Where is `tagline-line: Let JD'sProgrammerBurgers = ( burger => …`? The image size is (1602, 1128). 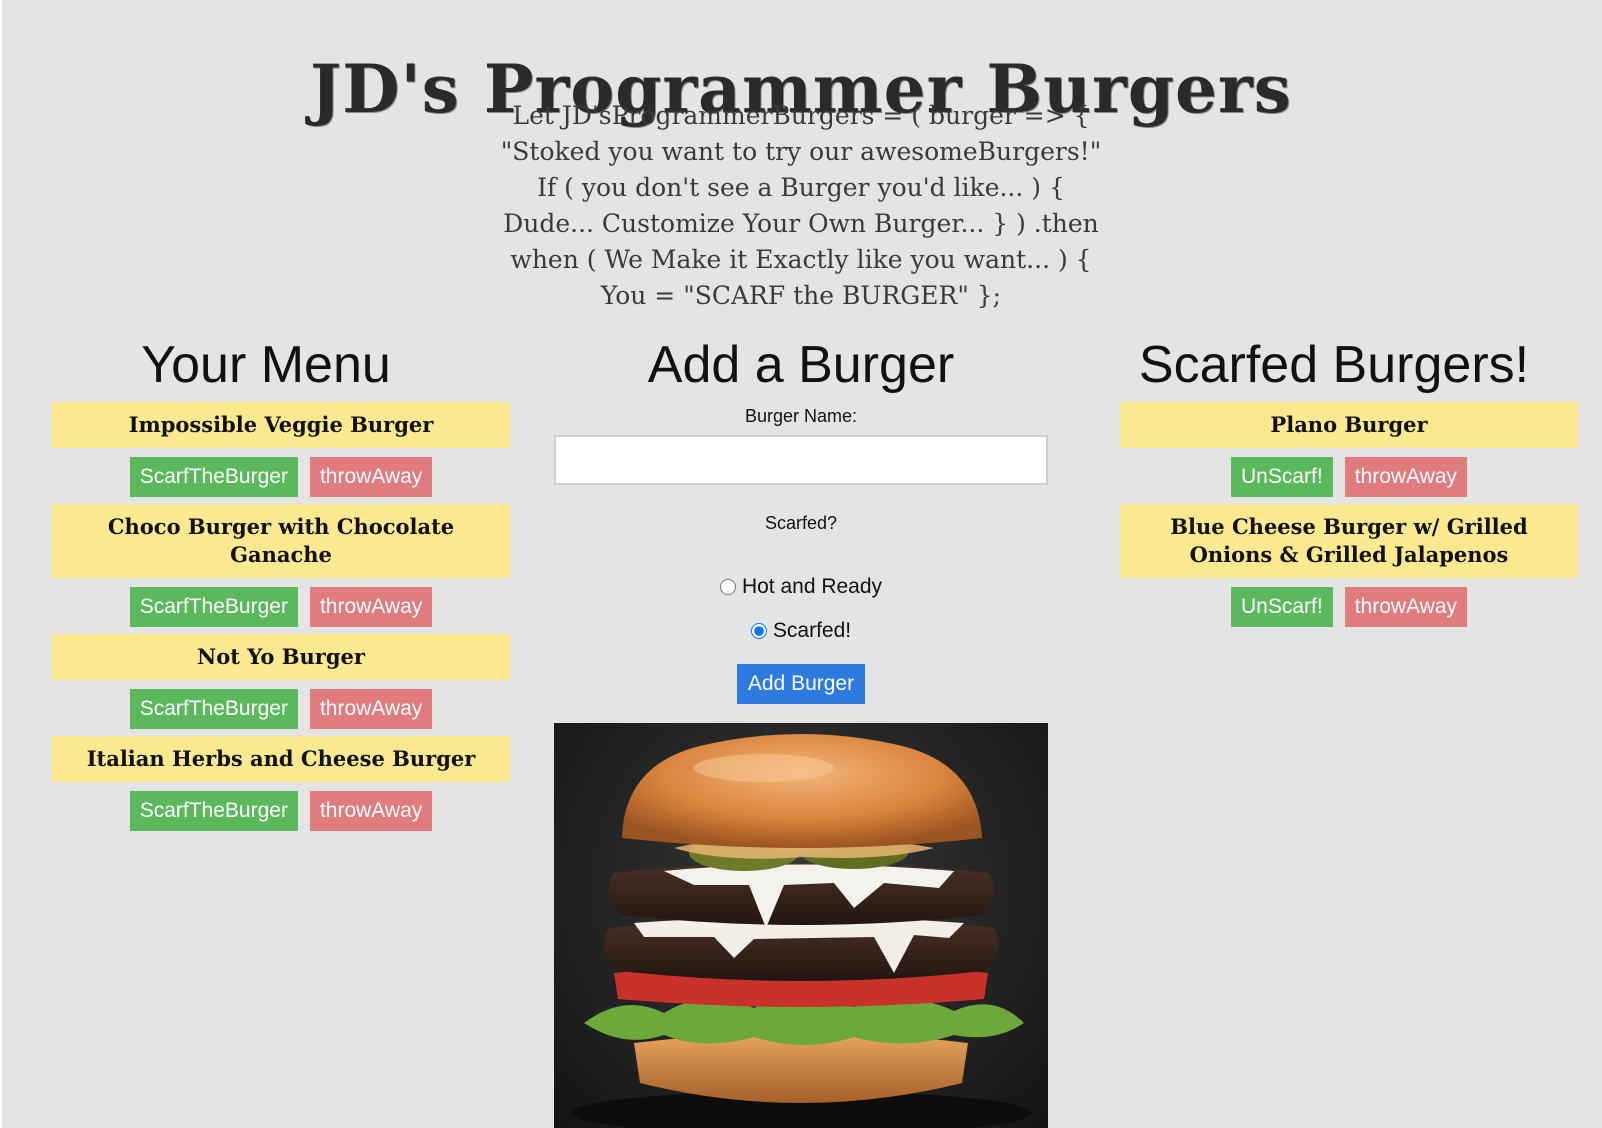 tagline-line: Let JD'sProgrammerBurgers = ( burger => … is located at coordinates (801, 115).